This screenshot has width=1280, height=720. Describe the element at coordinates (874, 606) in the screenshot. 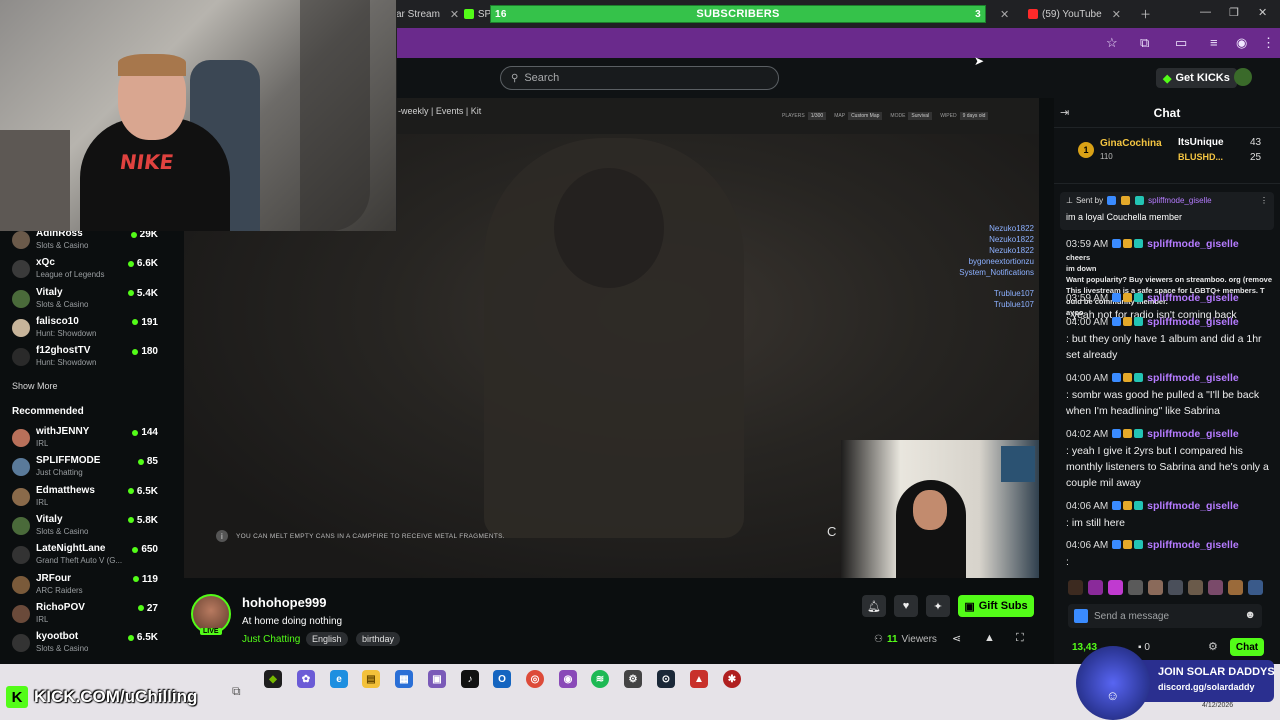

I see `notification-bell-icon: 🔔︎` at that location.